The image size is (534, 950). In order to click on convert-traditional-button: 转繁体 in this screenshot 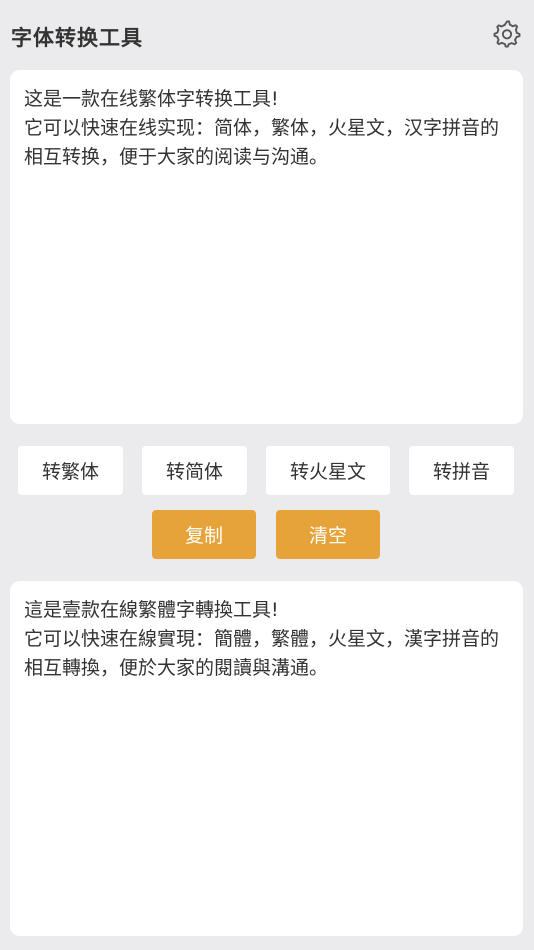, I will do `click(70, 470)`.